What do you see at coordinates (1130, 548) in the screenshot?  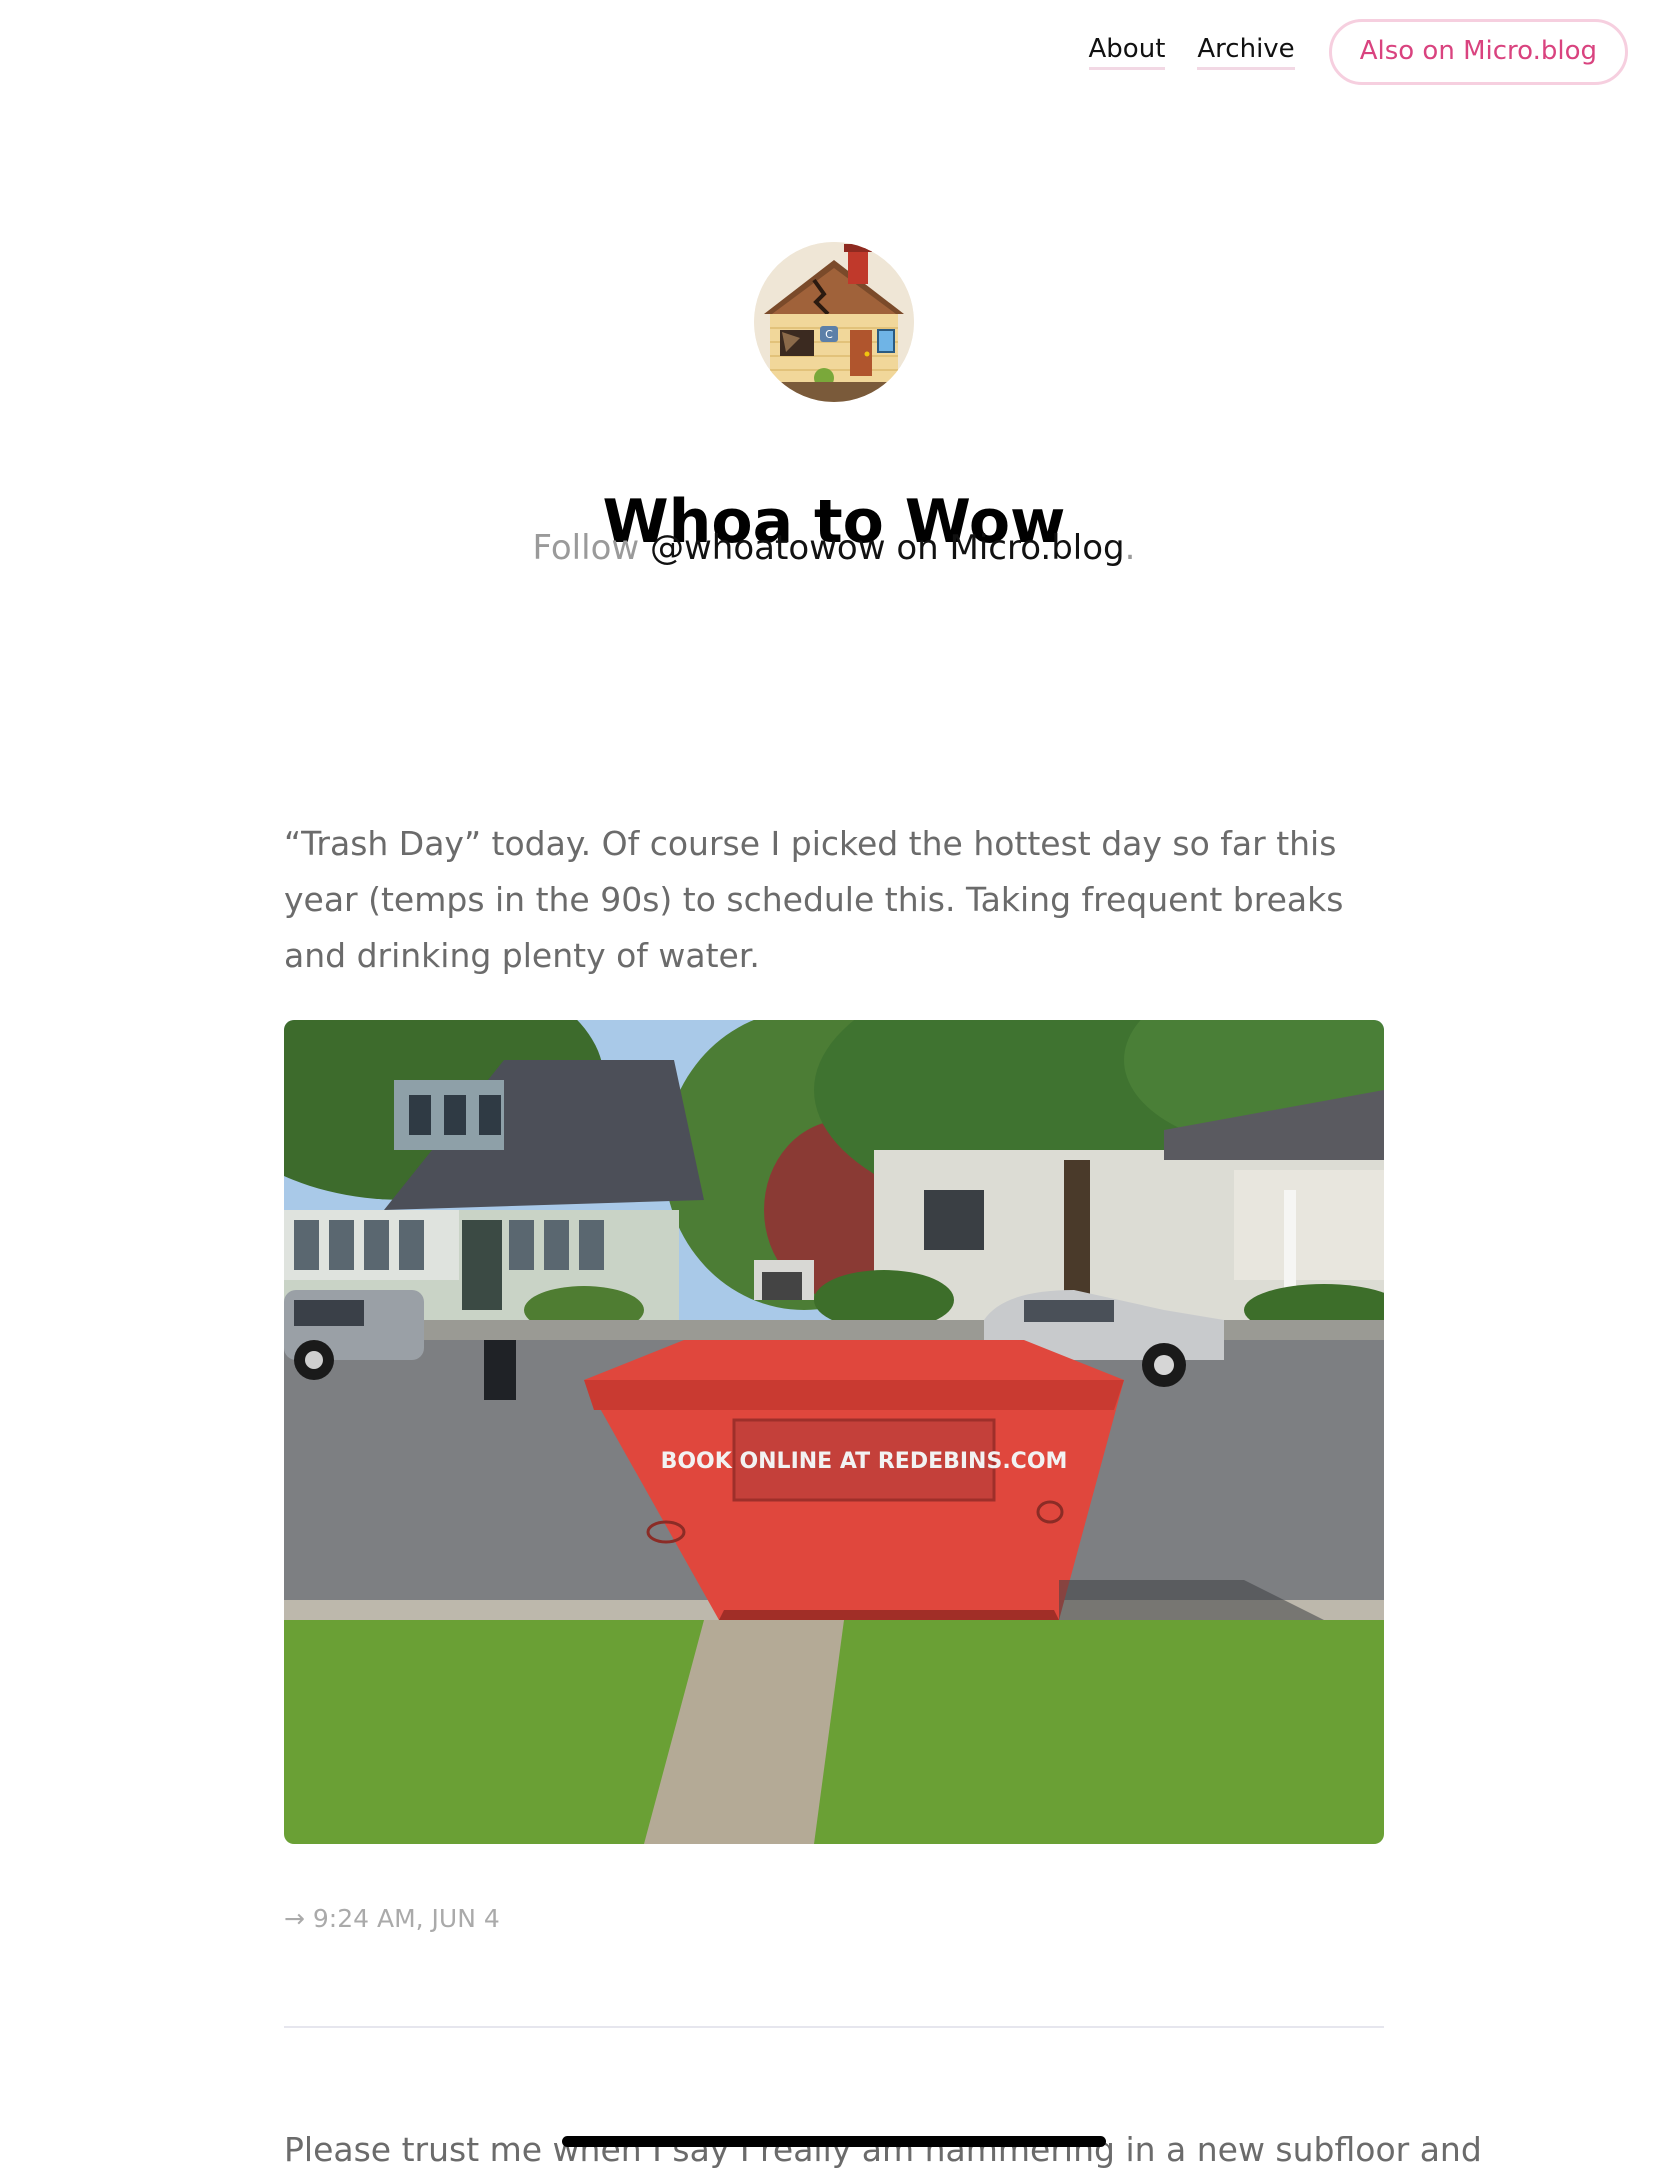 I see `follow-suffix: .` at bounding box center [1130, 548].